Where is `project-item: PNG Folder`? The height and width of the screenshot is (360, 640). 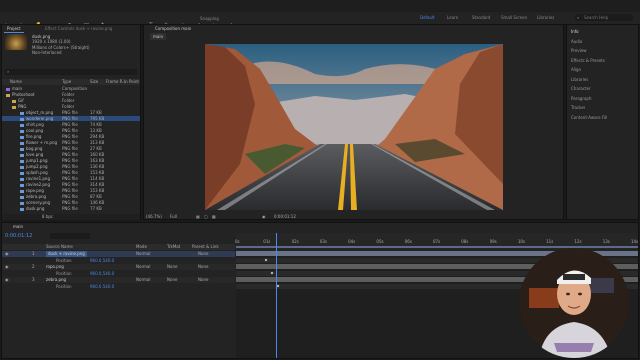
project-item: PNG Folder is located at coordinates (71, 106).